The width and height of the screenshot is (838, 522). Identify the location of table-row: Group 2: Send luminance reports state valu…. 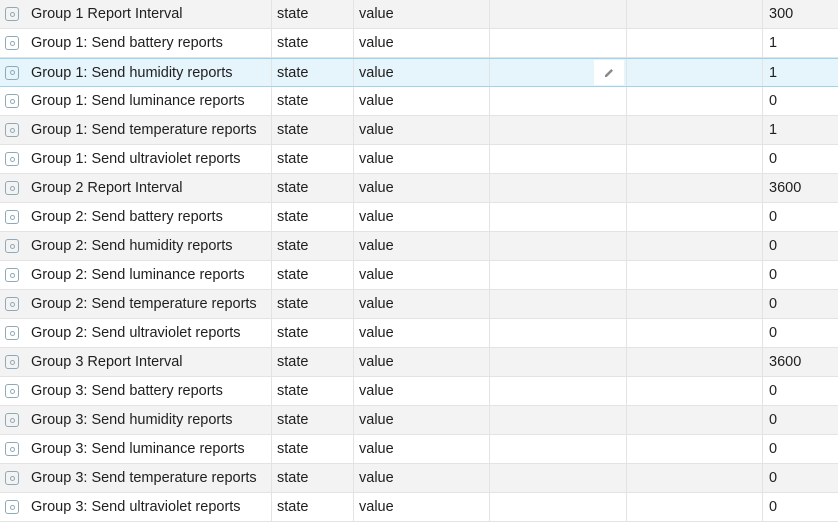
(419, 275).